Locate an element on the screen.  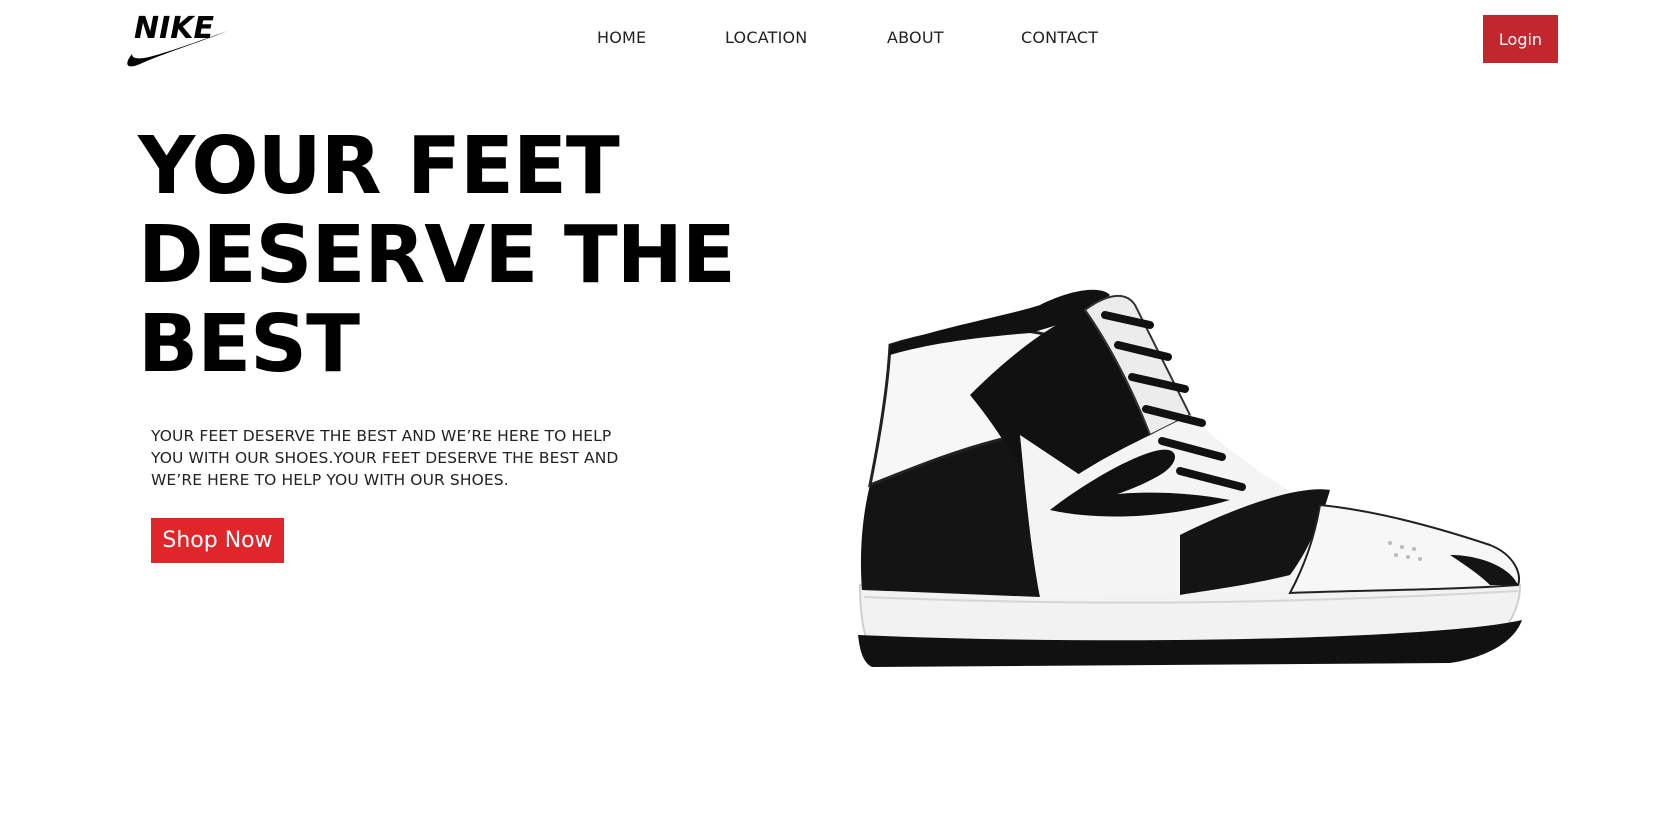
hero-title: YOUR FEET DESERVE THE BEST is located at coordinates (448, 255).